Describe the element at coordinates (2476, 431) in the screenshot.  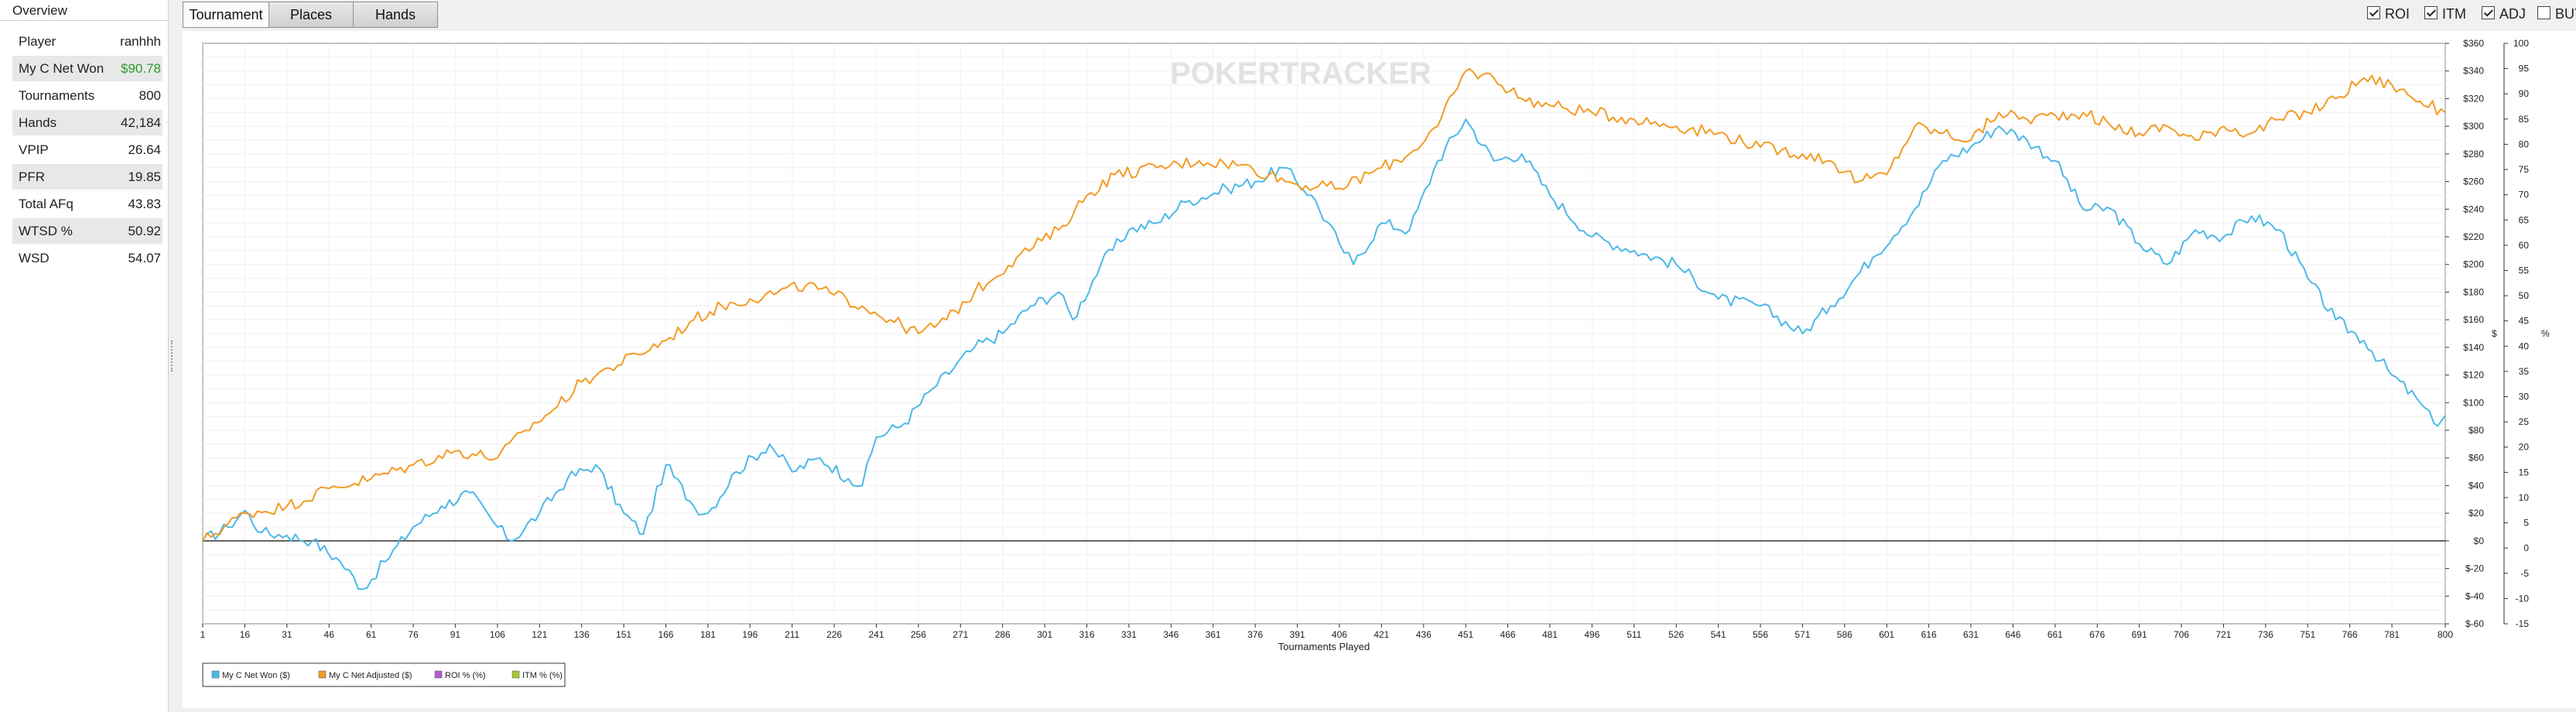
I see `y-tick-label: $80` at that location.